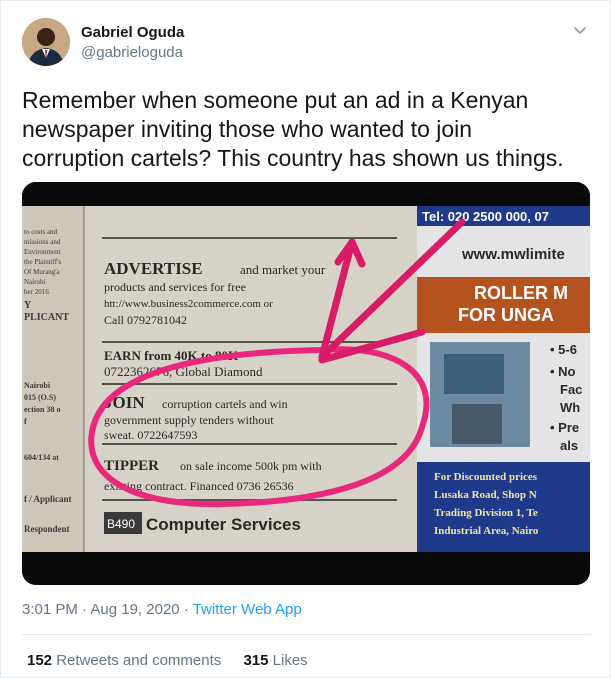 The width and height of the screenshot is (611, 678). I want to click on clipping-margin-text: ection 38 o, so click(42, 409).